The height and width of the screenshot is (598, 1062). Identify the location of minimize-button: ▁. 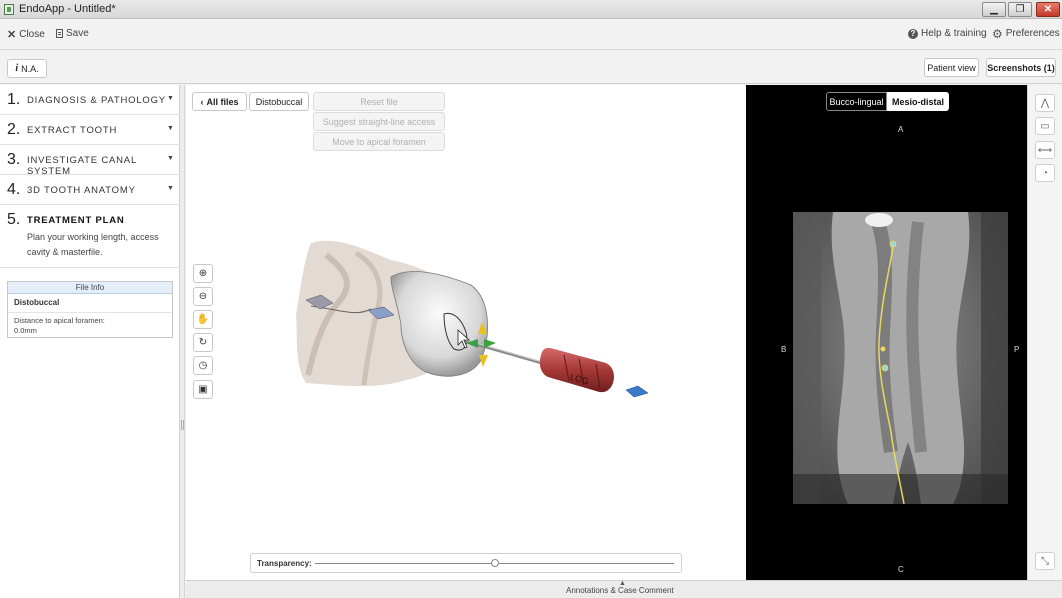
(994, 9).